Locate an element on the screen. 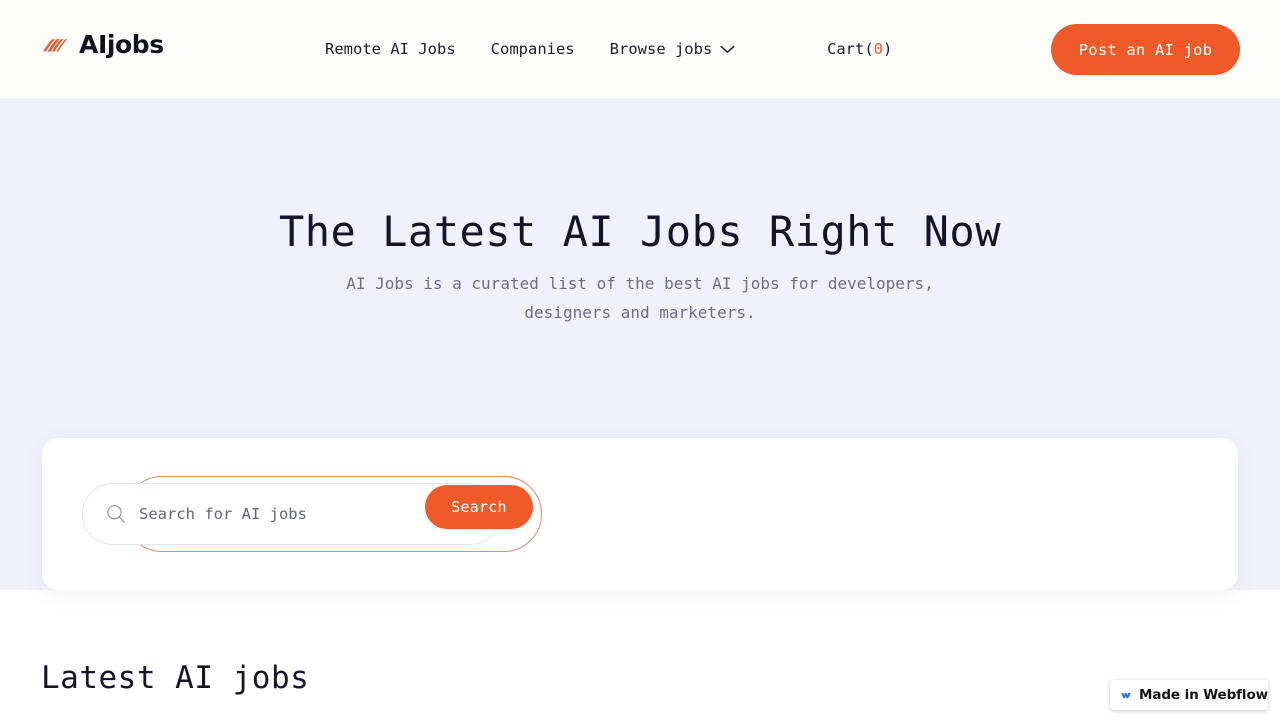  hero-title: The Latest AI Jobs Right Now is located at coordinates (639, 231).